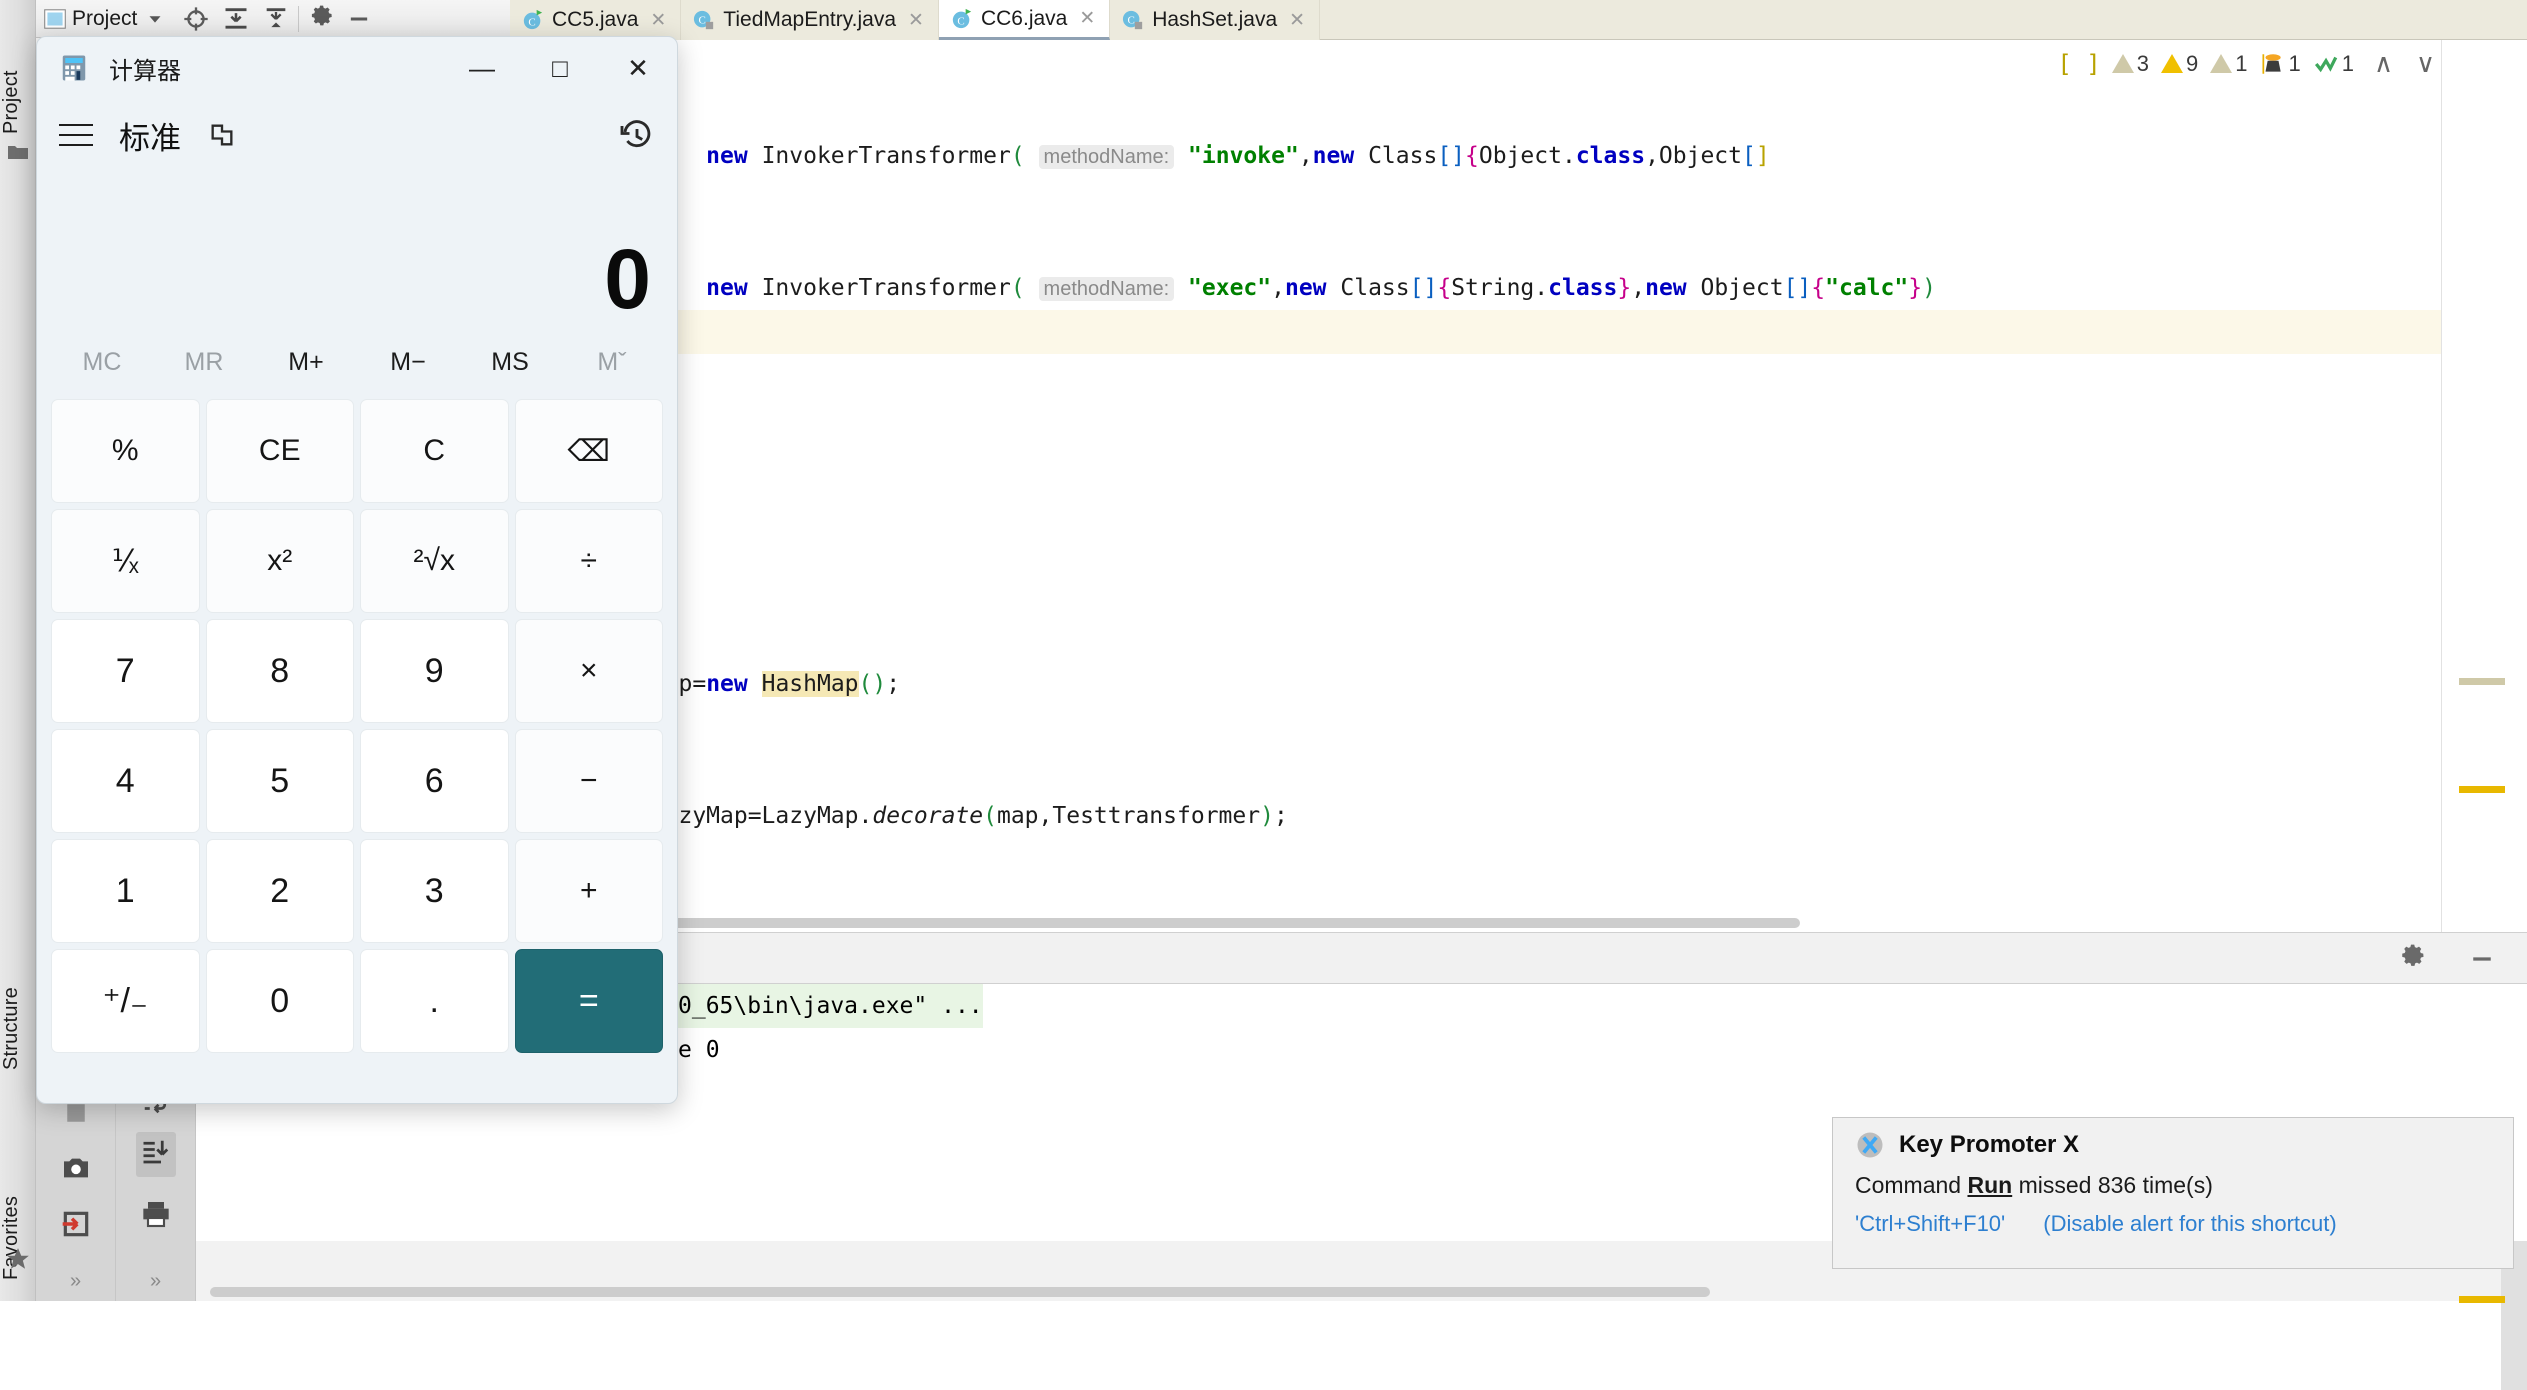 Image resolution: width=2527 pixels, height=1390 pixels. Describe the element at coordinates (589, 781) in the screenshot. I see `subtract-key: −` at that location.